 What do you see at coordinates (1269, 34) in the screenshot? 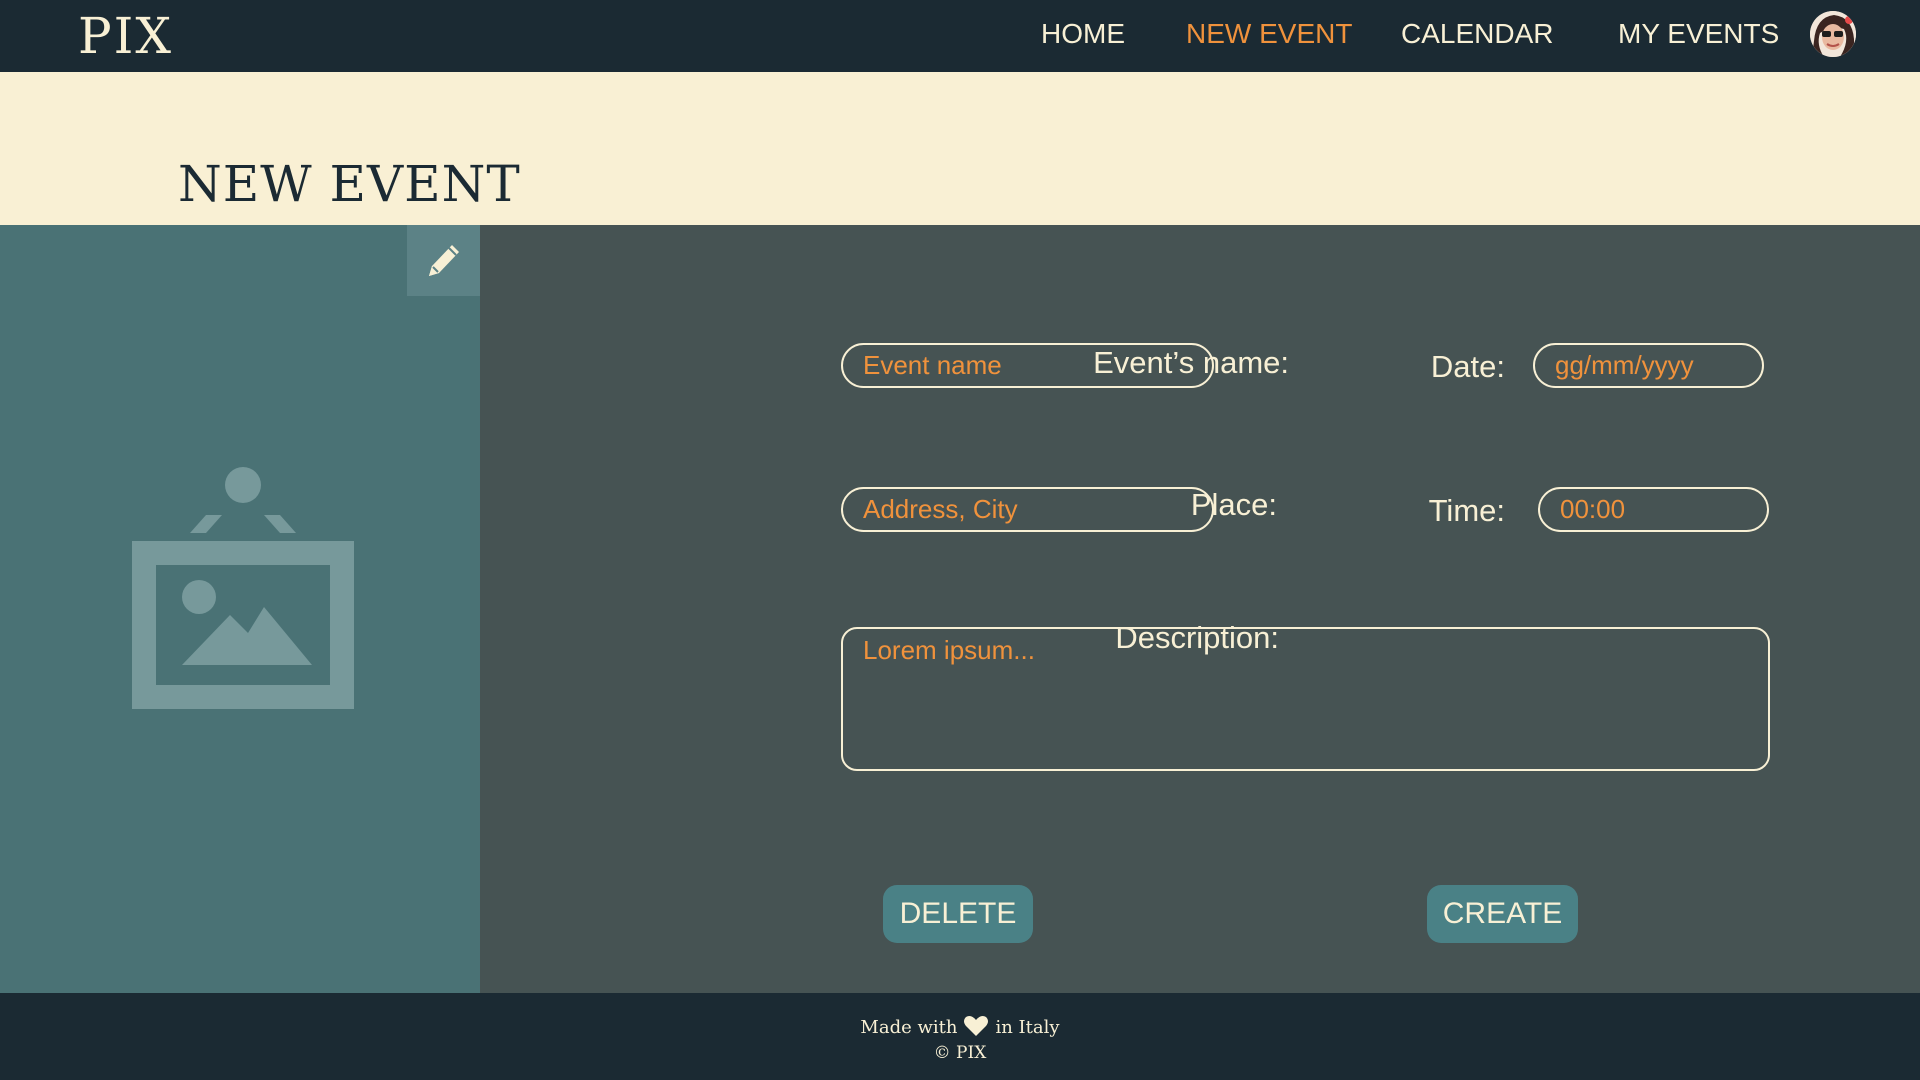
I see `nav-item-new-event: NEW EVENT` at bounding box center [1269, 34].